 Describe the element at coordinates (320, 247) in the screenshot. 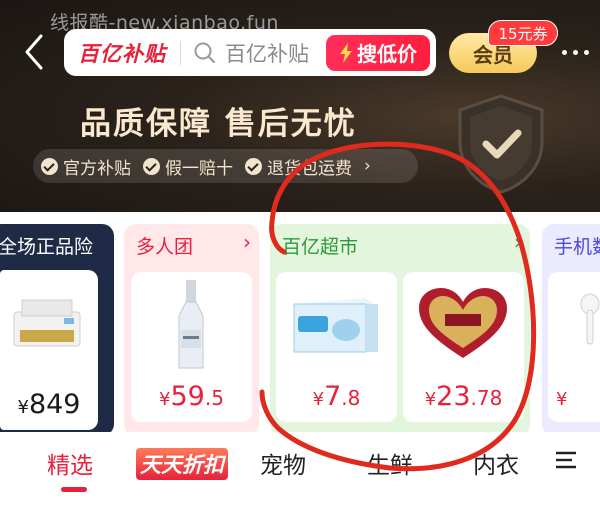

I see `card-title: 百亿超市` at that location.